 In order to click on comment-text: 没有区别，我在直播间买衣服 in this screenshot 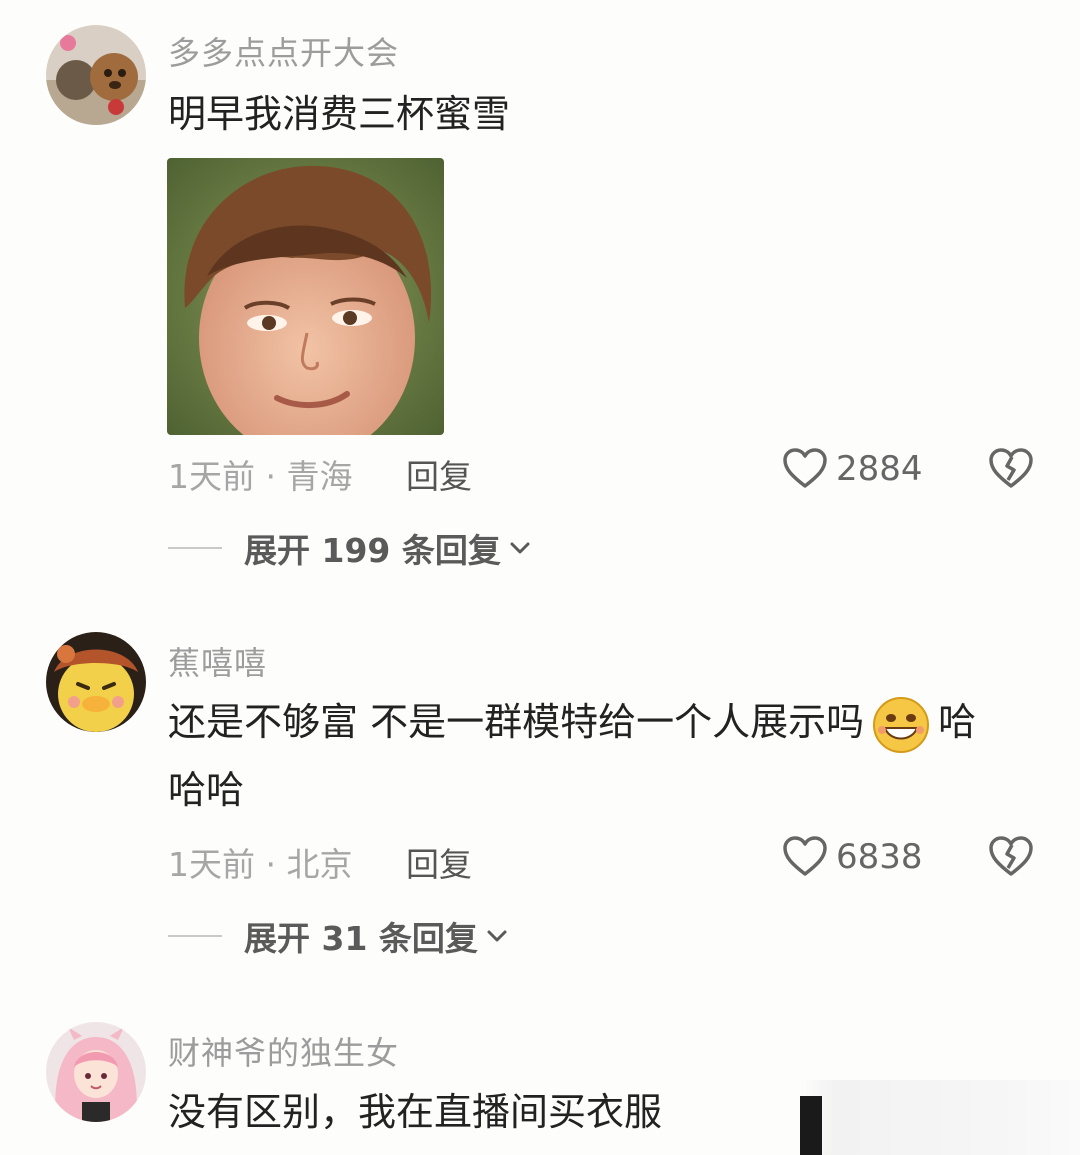, I will do `click(415, 1112)`.